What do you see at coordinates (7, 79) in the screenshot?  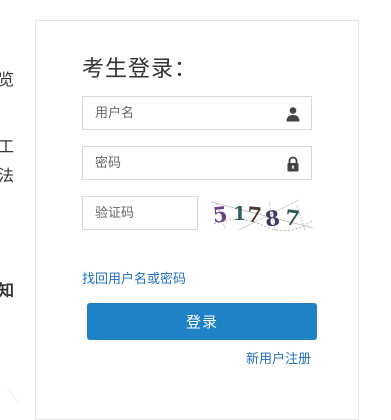 I see `background-text-fragment: 览` at bounding box center [7, 79].